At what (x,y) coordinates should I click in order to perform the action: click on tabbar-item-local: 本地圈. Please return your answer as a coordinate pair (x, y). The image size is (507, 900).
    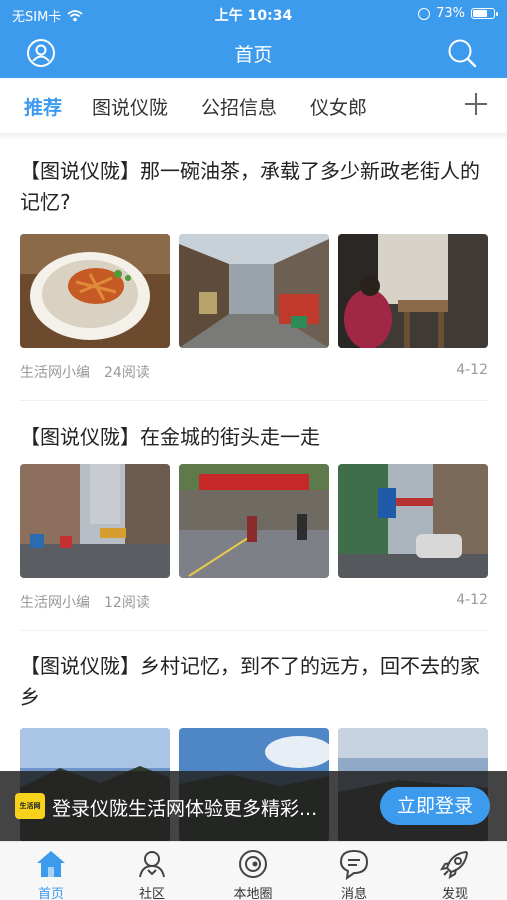
    Looking at the image, I should click on (253, 873).